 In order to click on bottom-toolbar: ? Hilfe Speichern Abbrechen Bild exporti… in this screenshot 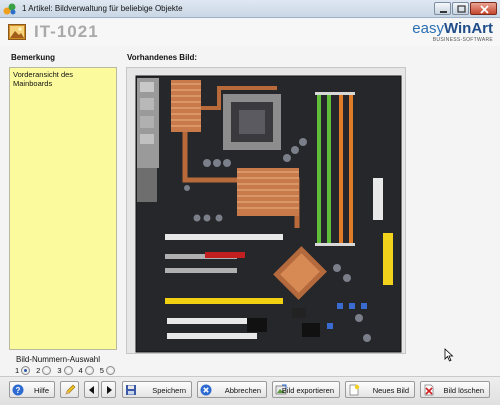, I will do `click(250, 390)`.